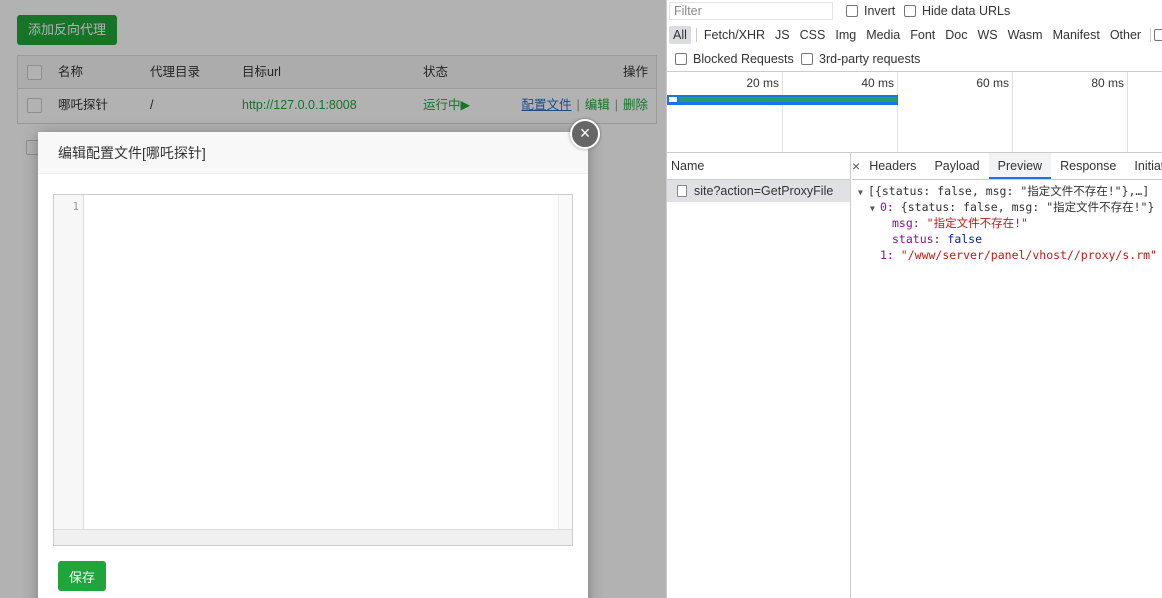  I want to click on json-root-line: ▼ [{status: false, msg: "指定文件不存在!"},…], so click(1007, 191).